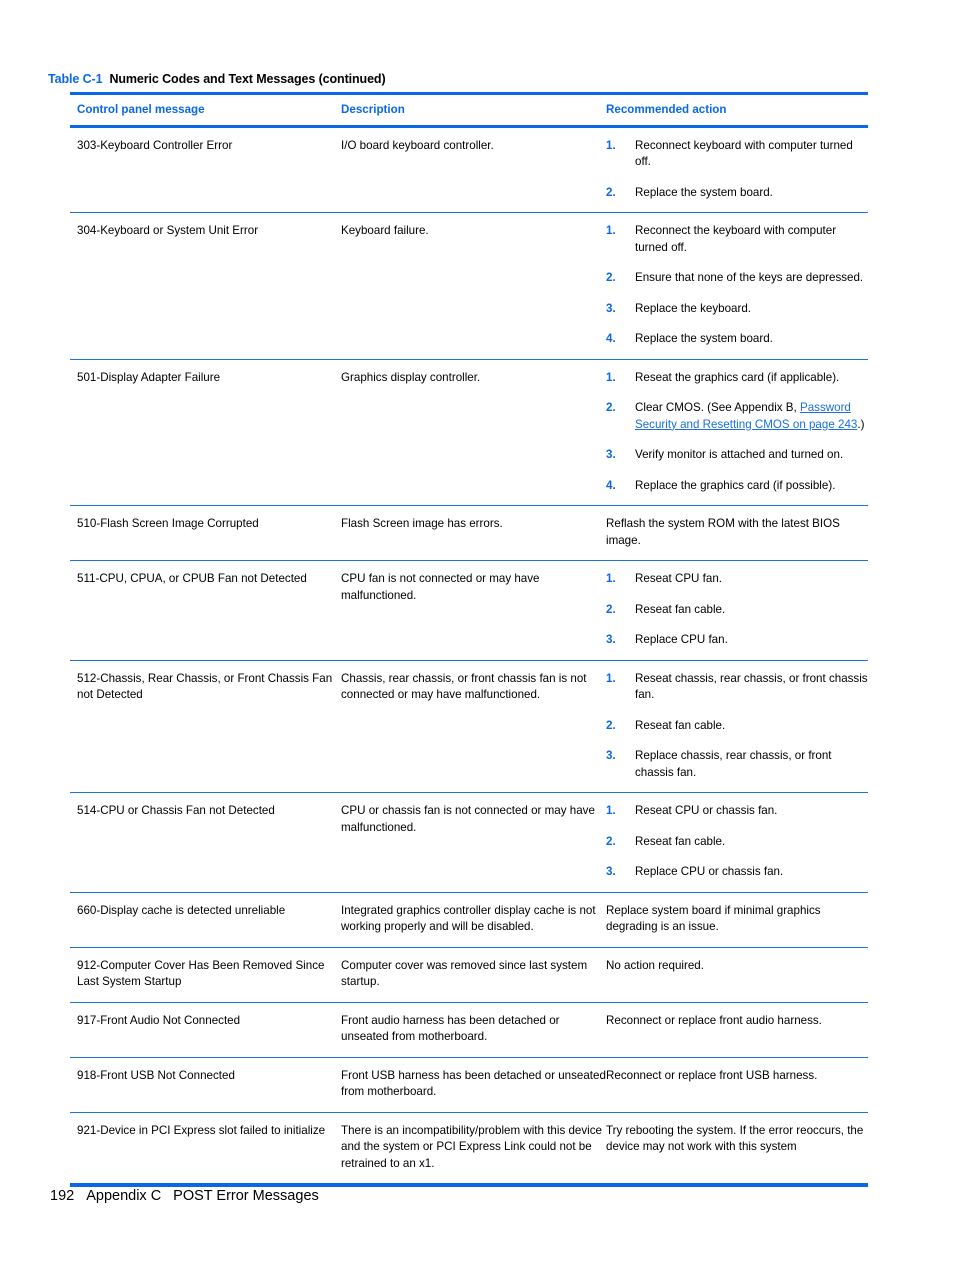 This screenshot has width=954, height=1270. Describe the element at coordinates (737, 193) in the screenshot. I see `action-step: 2. Replace the system board.` at that location.